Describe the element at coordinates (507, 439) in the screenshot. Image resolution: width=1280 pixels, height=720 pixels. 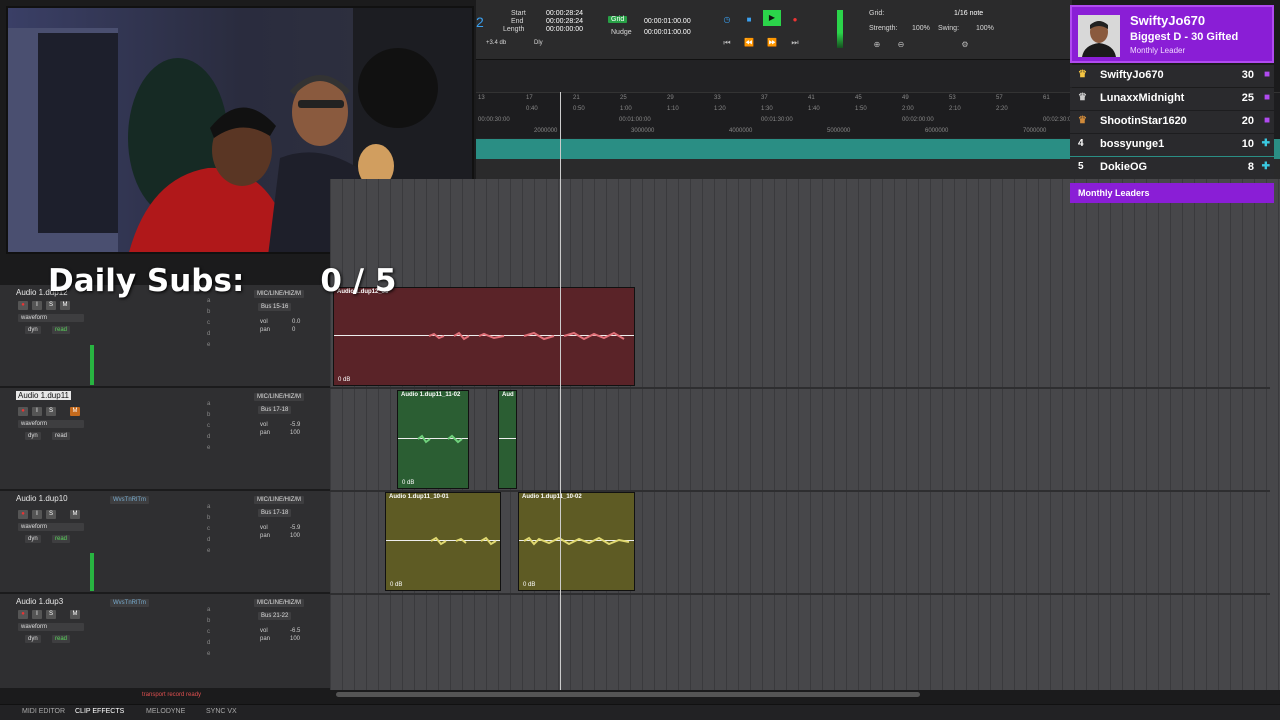
I see `audio-clip: Aud` at that location.